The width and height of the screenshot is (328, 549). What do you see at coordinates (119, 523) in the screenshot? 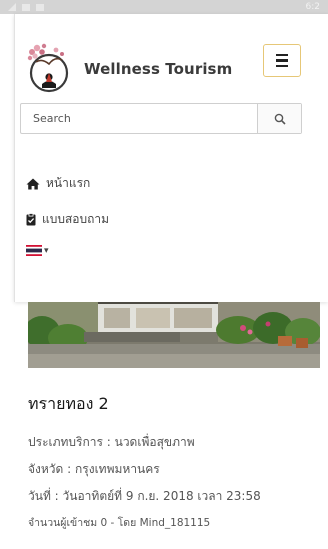
I see `visitor-count: จำนวนผู้เข้าชม 0 - โดย Mind_181115` at bounding box center [119, 523].